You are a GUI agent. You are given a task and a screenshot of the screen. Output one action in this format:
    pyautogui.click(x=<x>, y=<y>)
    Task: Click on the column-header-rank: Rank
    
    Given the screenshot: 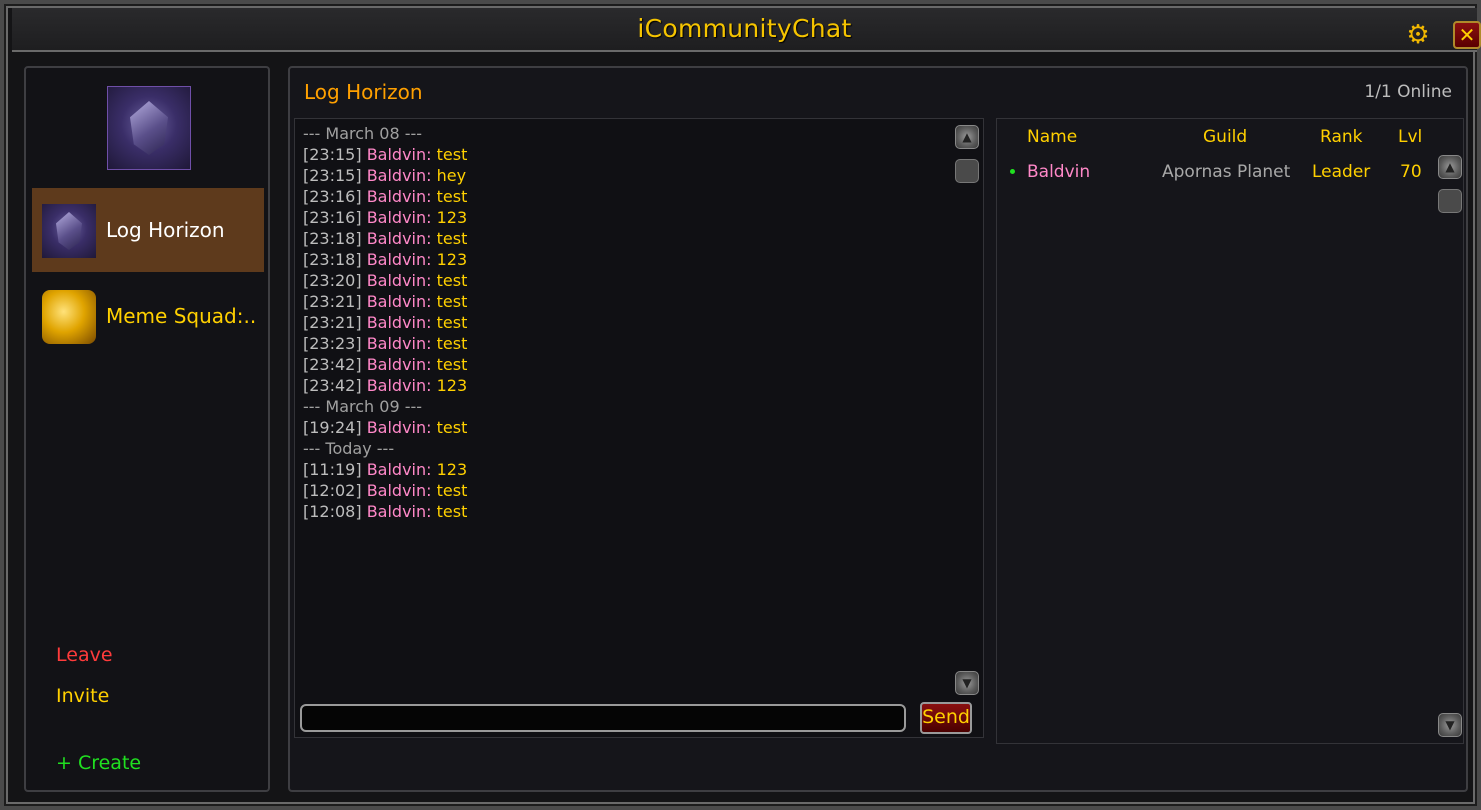 What is the action you would take?
    pyautogui.click(x=1341, y=137)
    